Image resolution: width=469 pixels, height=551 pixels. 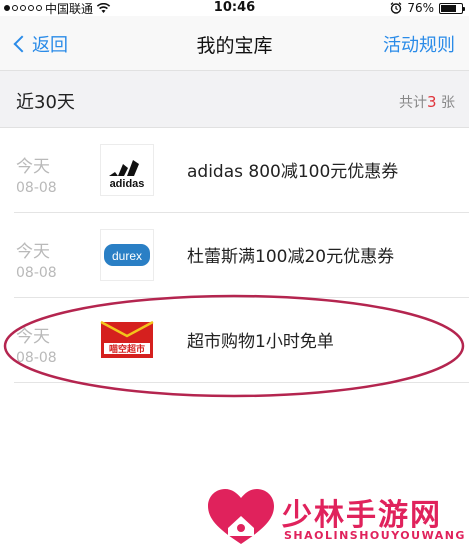 What do you see at coordinates (127, 349) in the screenshot?
I see `brand-text: 喵空超市` at bounding box center [127, 349].